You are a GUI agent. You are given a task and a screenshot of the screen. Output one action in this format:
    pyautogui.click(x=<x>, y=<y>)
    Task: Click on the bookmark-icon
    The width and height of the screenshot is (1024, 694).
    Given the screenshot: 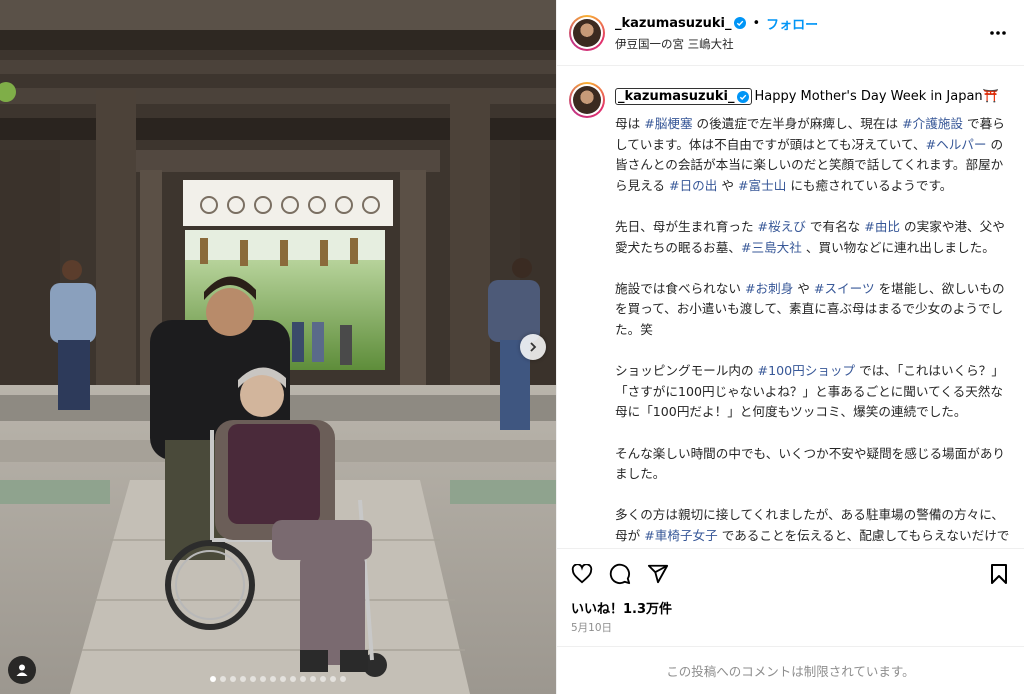 What is the action you would take?
    pyautogui.click(x=999, y=573)
    